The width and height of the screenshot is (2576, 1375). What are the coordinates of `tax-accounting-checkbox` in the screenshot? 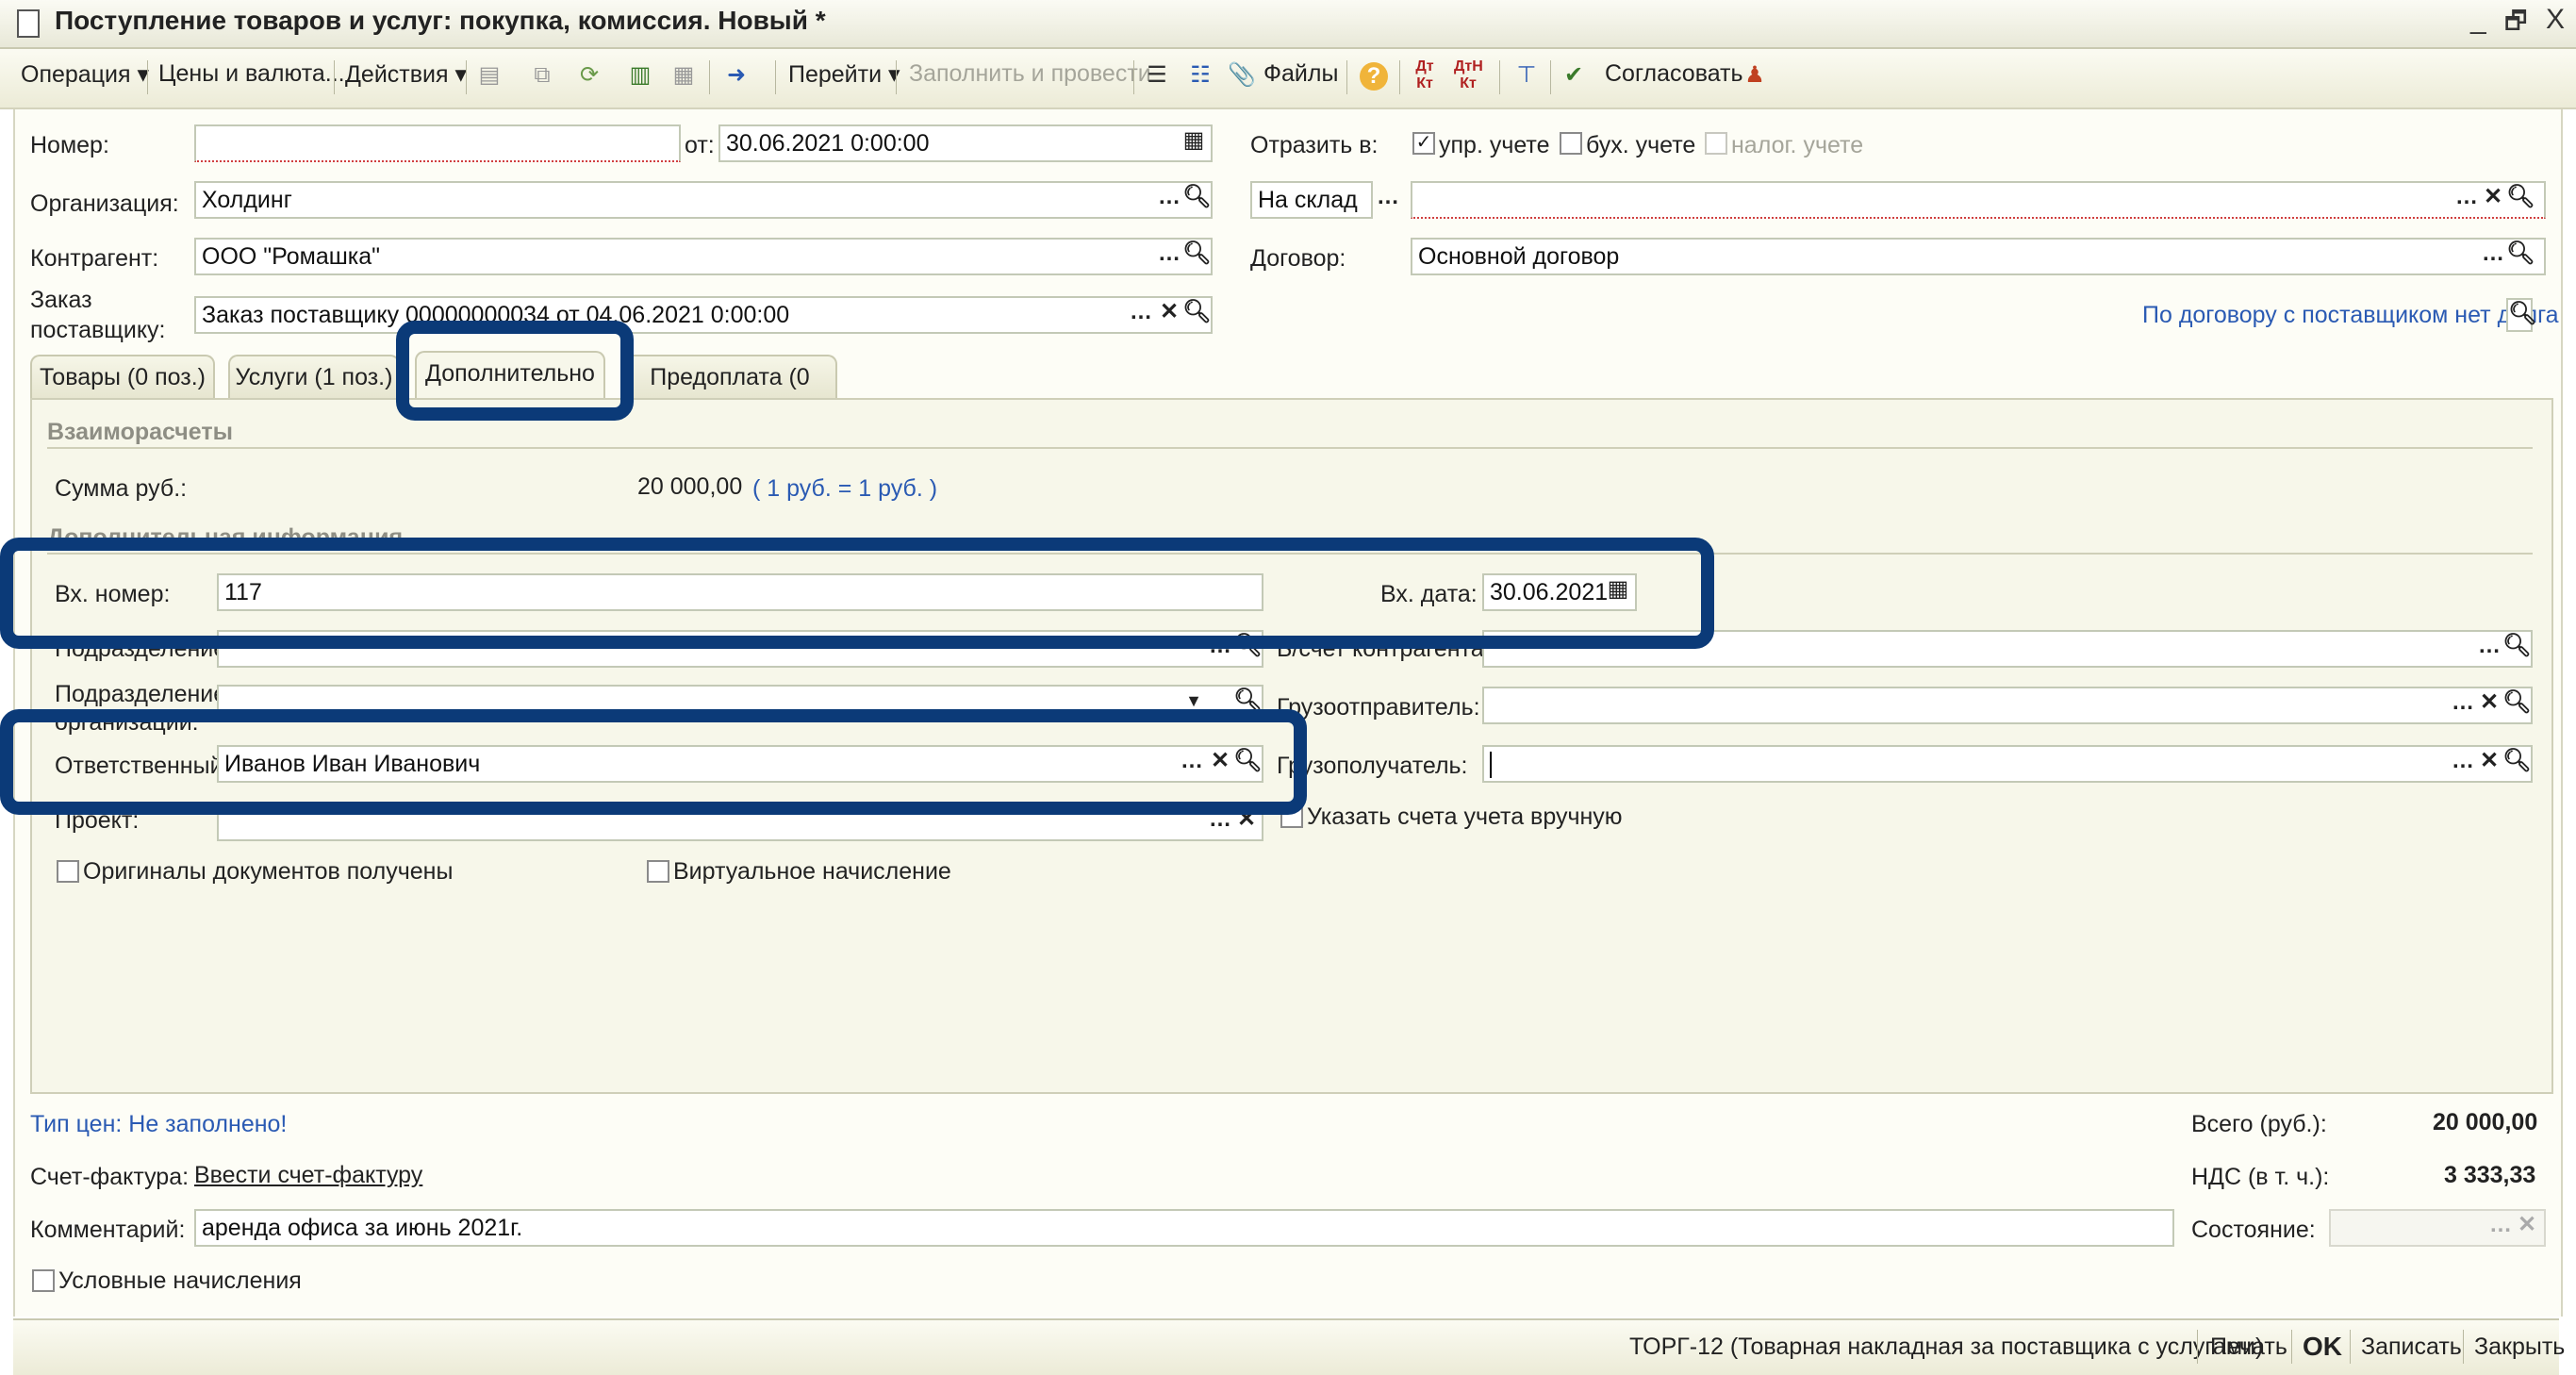 It's located at (1716, 144).